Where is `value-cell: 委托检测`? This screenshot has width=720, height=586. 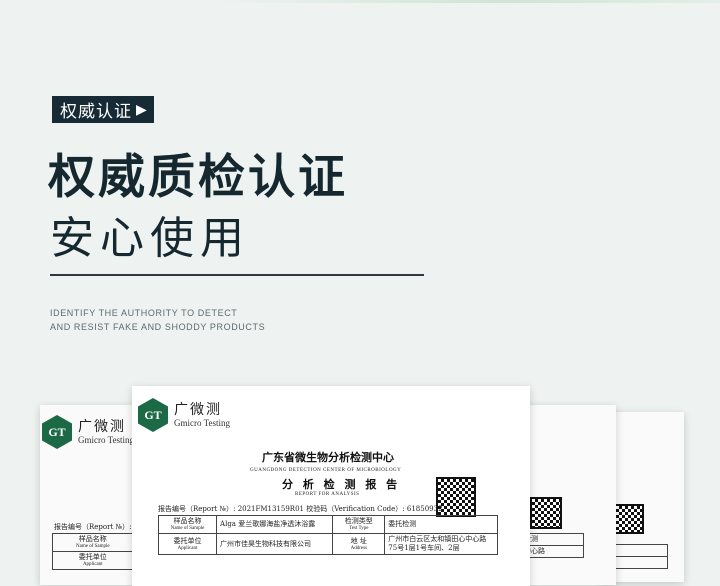
value-cell: 委托检测 is located at coordinates (441, 524).